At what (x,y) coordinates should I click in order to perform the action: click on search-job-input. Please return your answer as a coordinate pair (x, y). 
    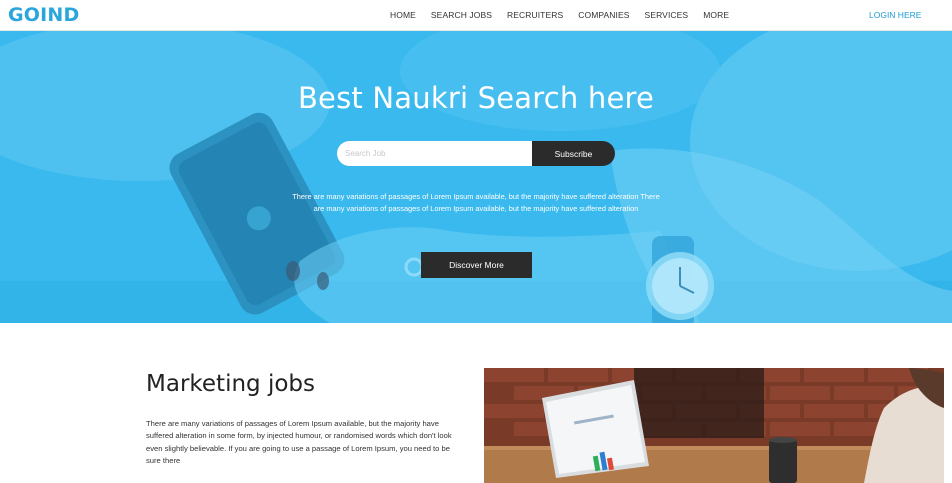
    Looking at the image, I should click on (435, 153).